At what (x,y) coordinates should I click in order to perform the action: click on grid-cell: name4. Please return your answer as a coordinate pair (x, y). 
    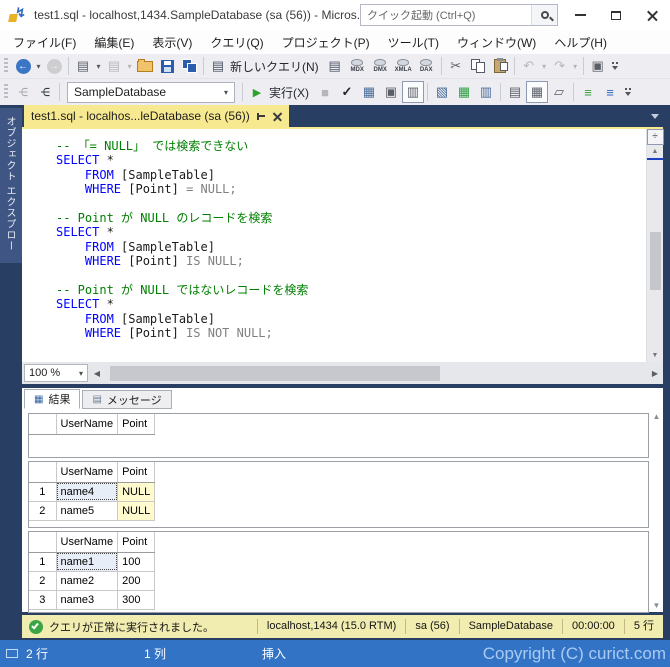
    Looking at the image, I should click on (87, 491).